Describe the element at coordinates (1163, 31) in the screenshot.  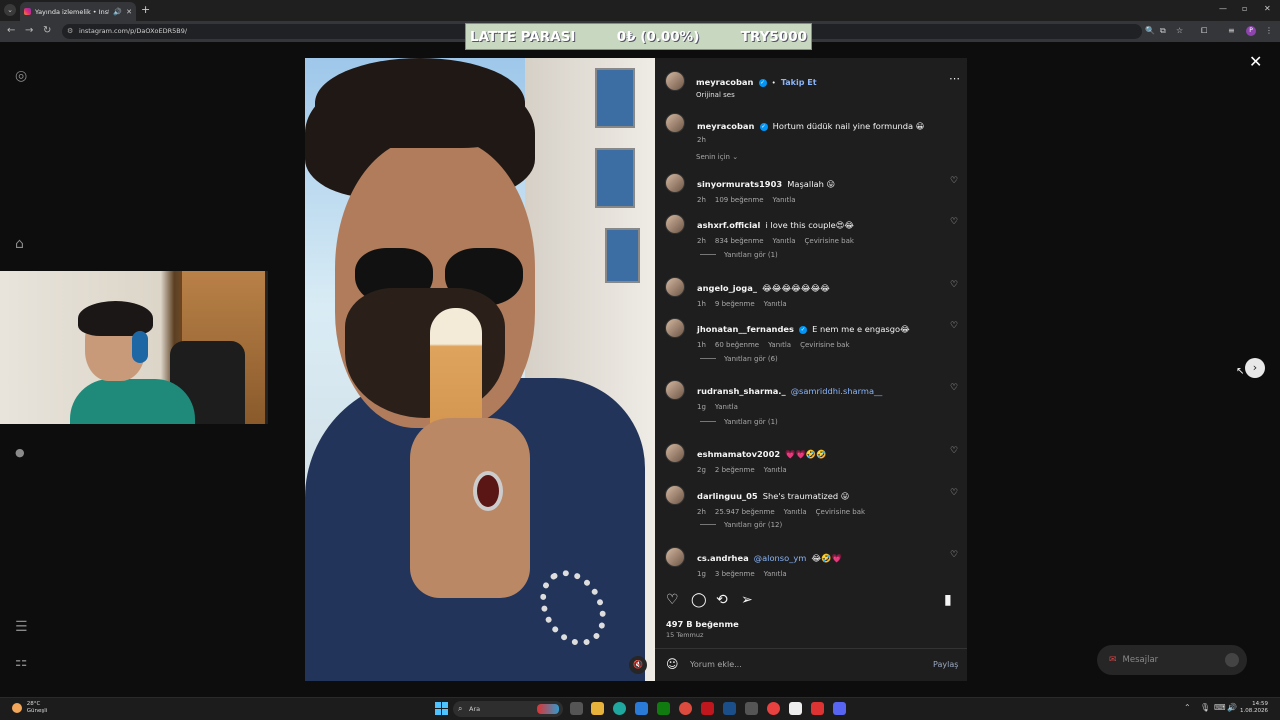
I see `install-app-icon: ⧉` at that location.